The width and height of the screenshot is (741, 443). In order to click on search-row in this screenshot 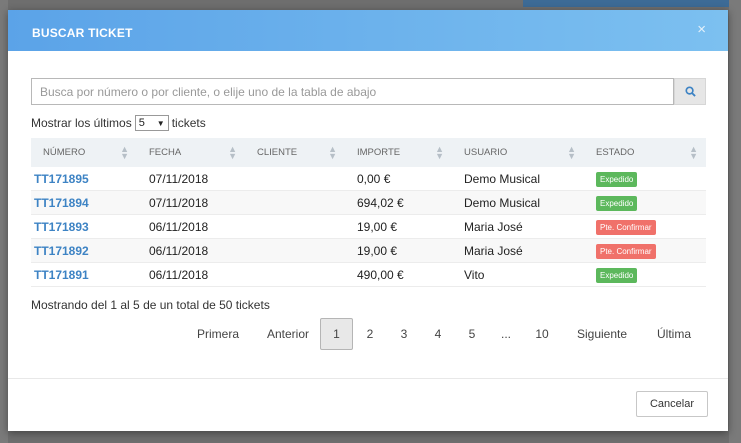, I will do `click(368, 91)`.